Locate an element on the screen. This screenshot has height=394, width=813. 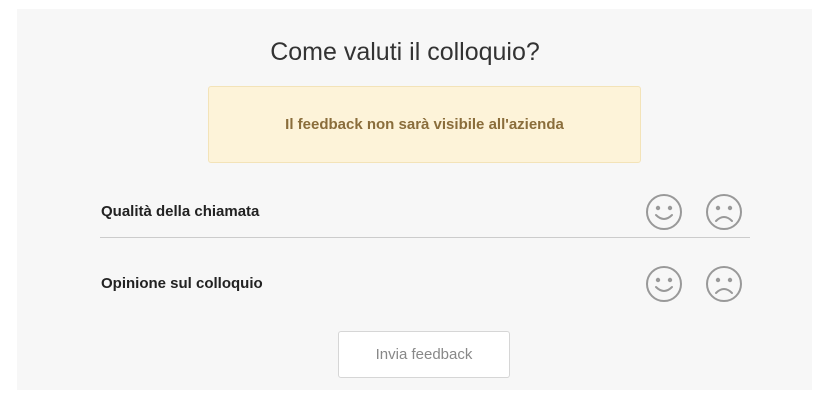
call-quality-sad-icon is located at coordinates (724, 212).